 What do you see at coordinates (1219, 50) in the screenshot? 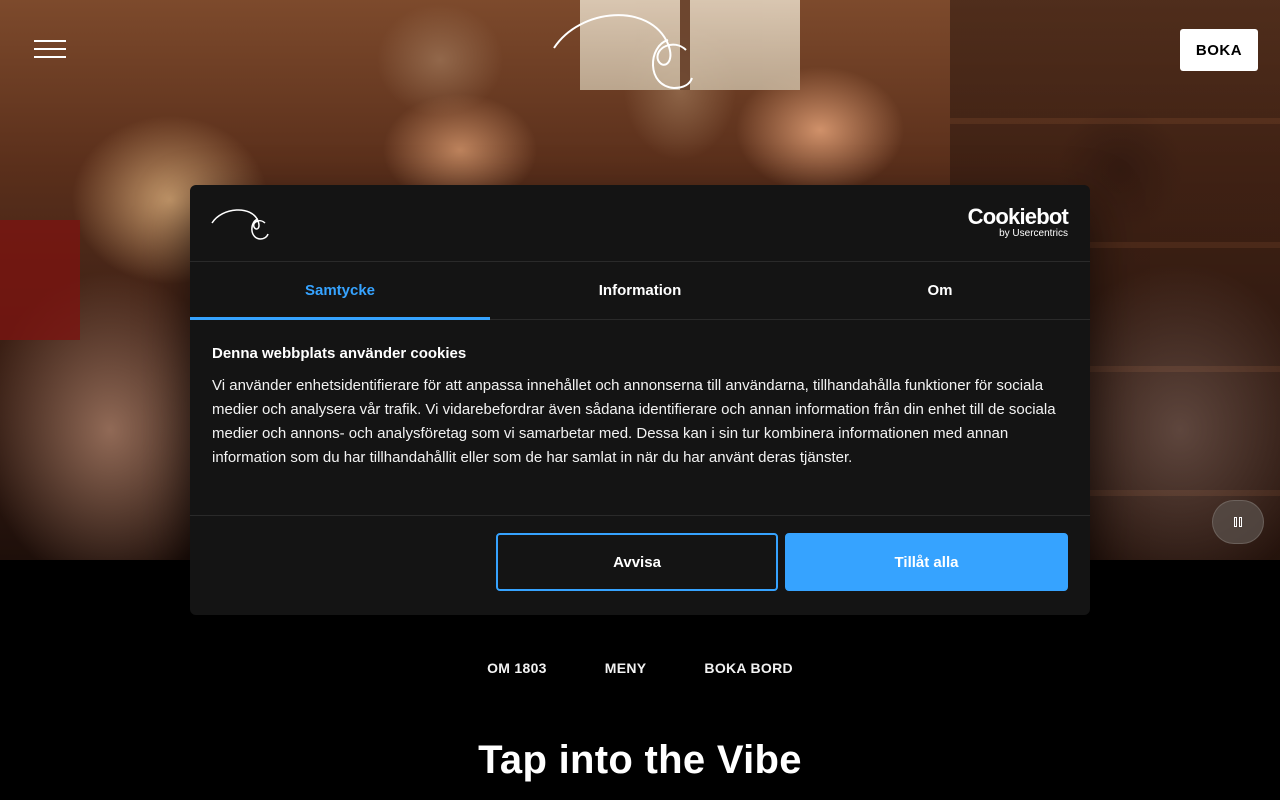
I see `book-button: BOKA` at bounding box center [1219, 50].